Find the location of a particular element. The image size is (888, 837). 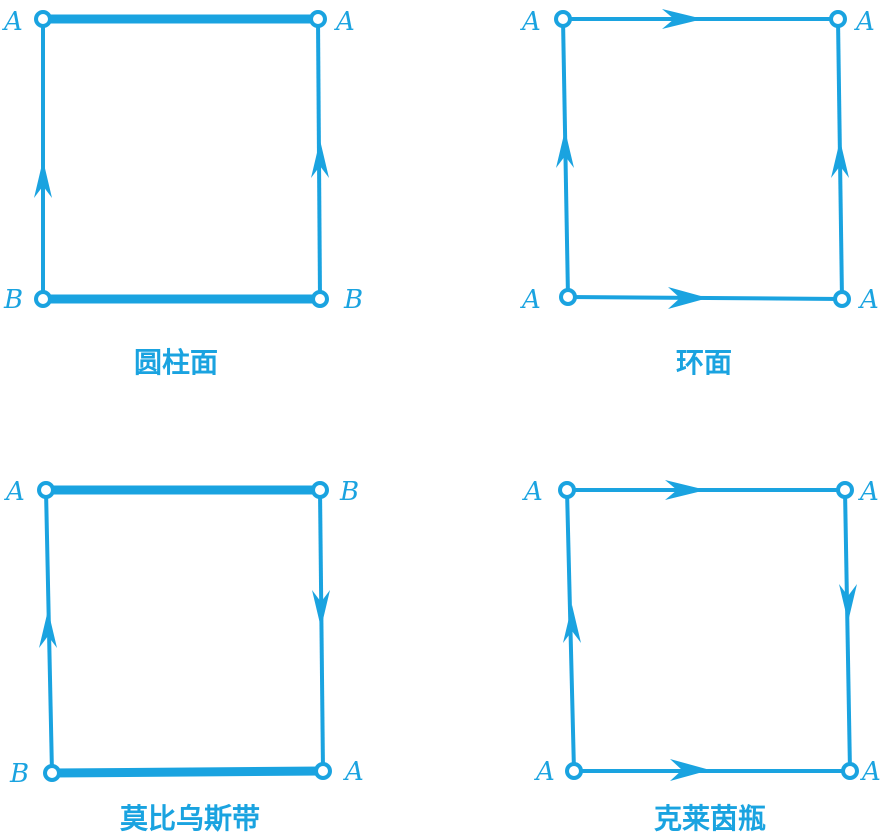

panel-caption: 环面 is located at coordinates (704, 362).